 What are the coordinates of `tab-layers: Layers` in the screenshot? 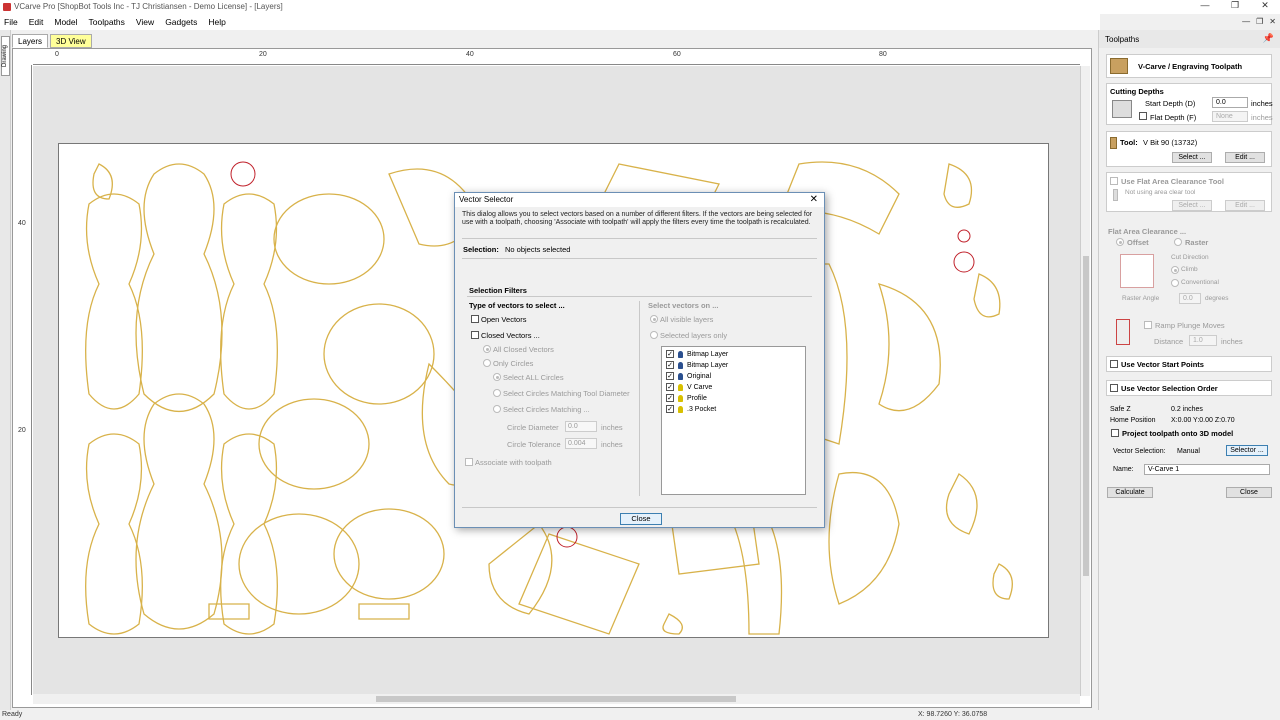 It's located at (30, 41).